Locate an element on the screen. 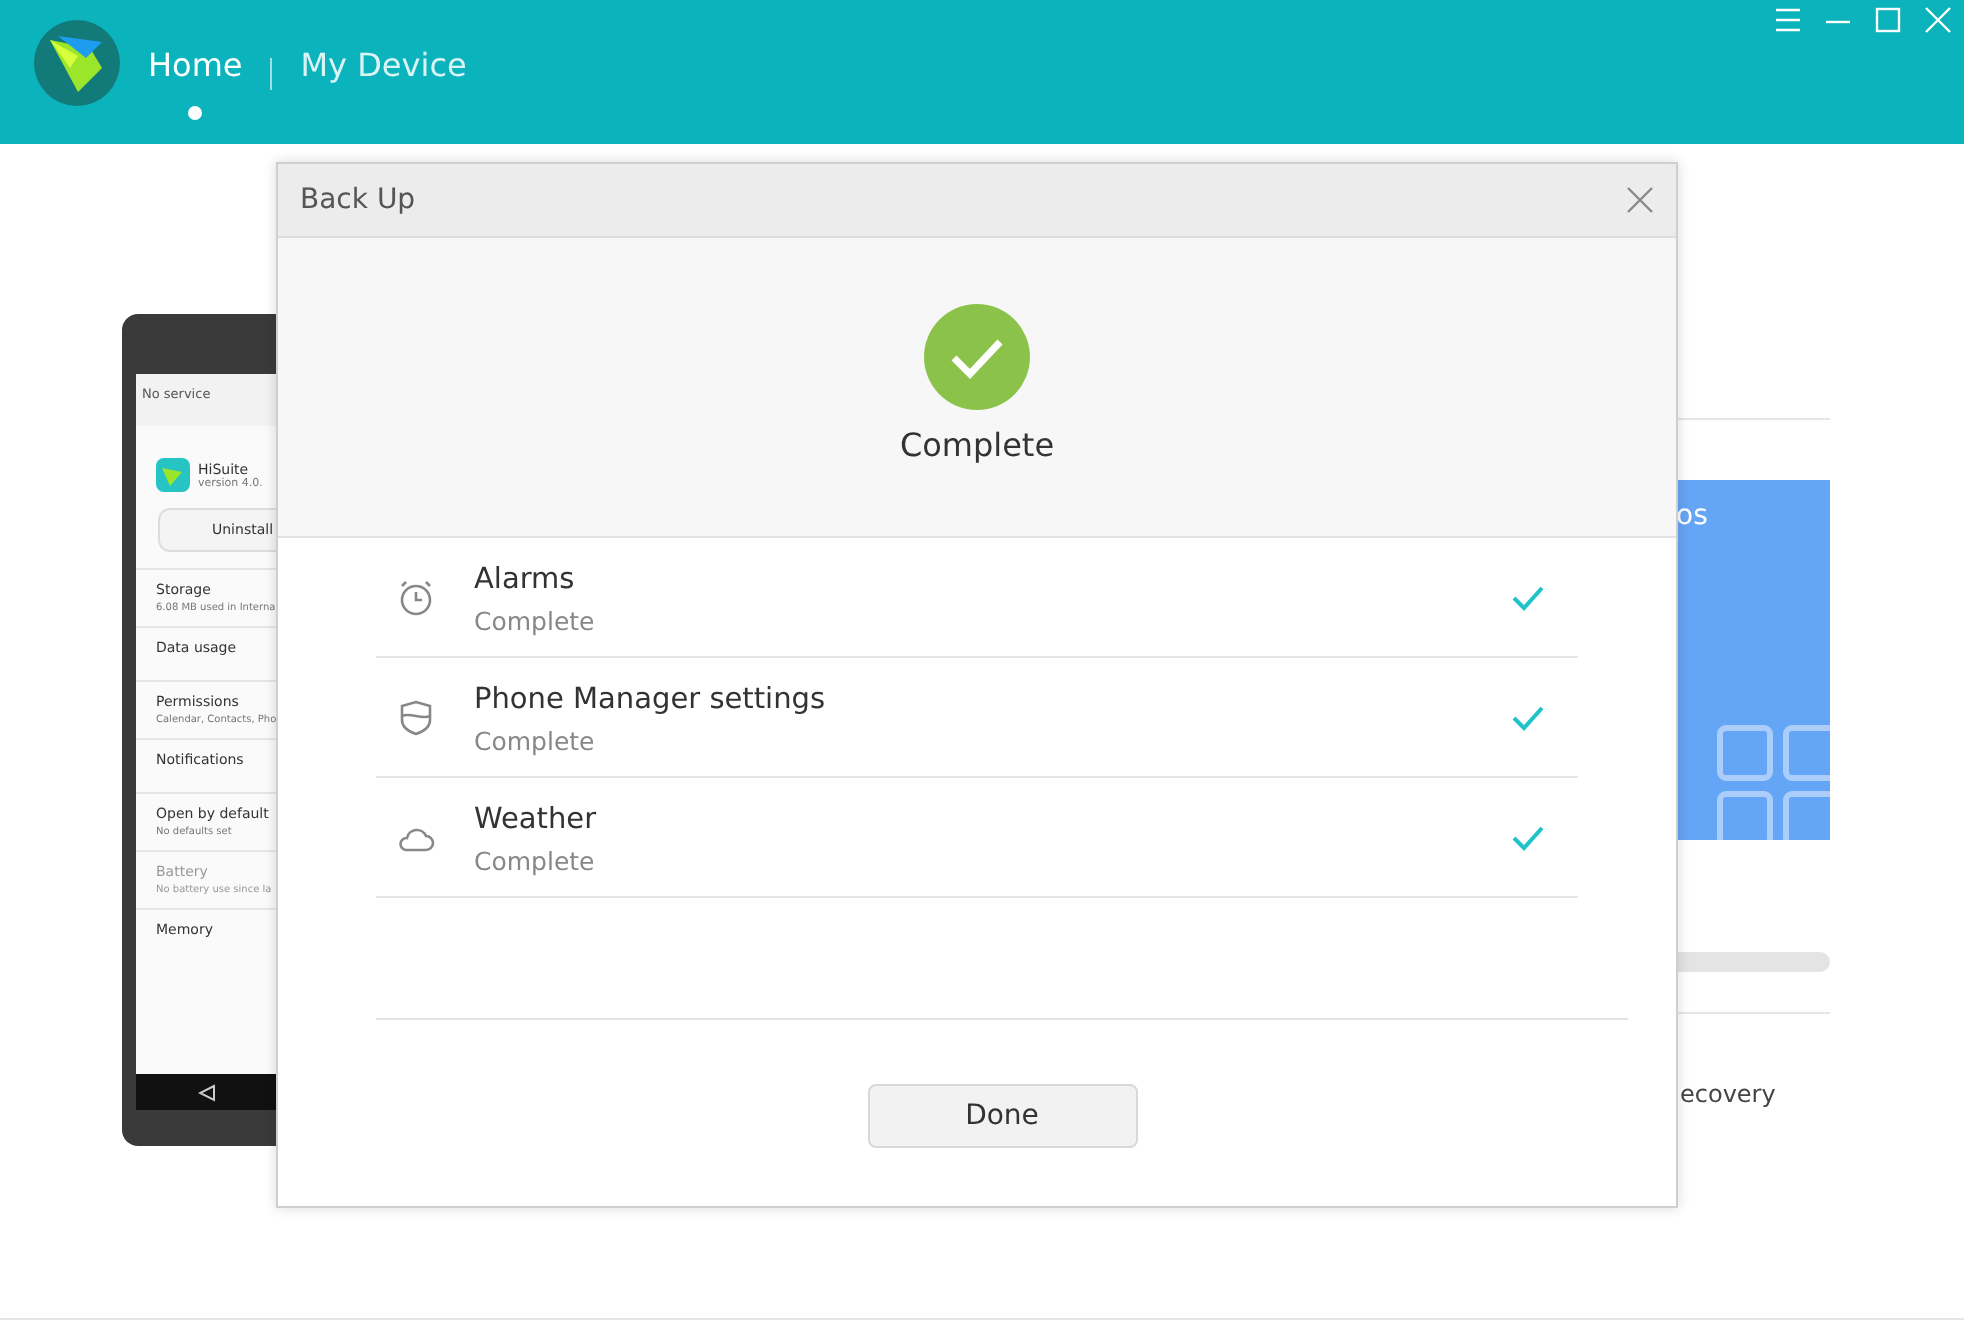  status-heading: Complete is located at coordinates (977, 445).